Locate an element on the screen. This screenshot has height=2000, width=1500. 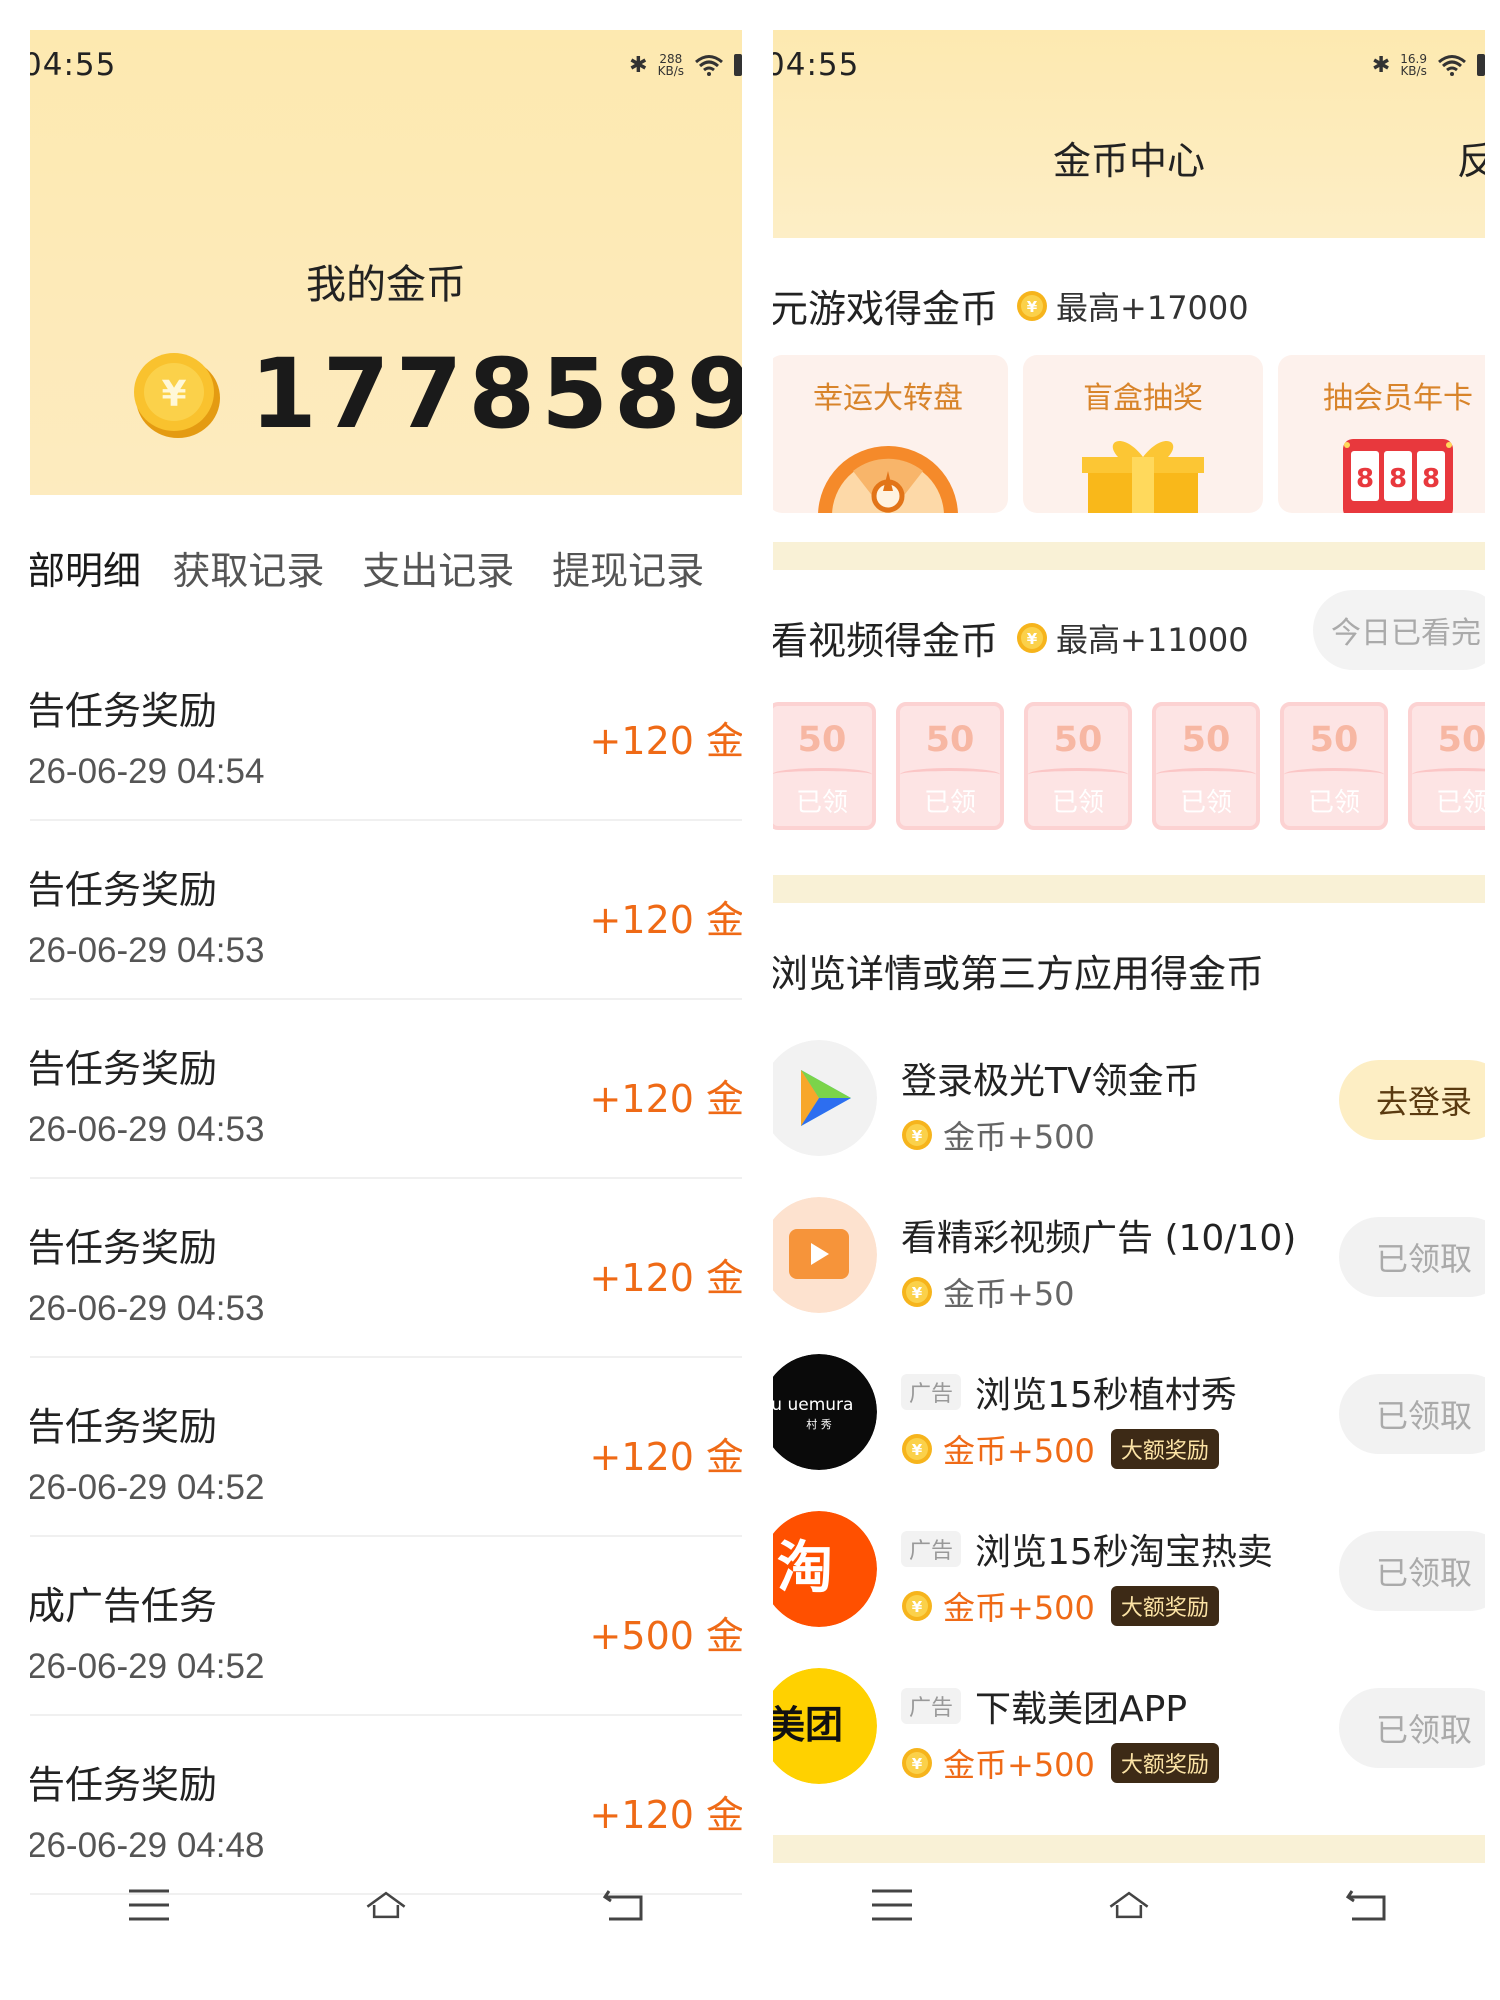
wifi-icon is located at coordinates (1452, 65).